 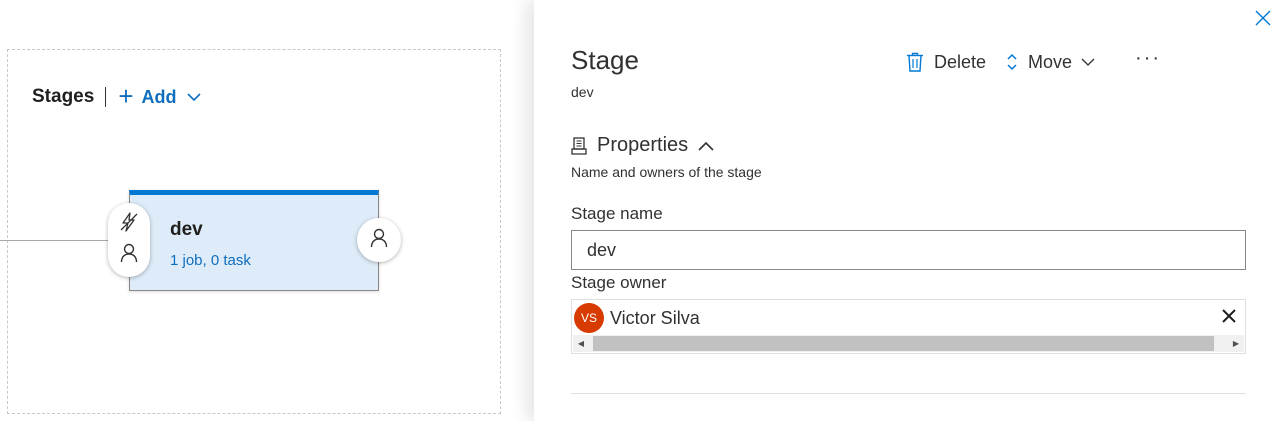 What do you see at coordinates (1050, 61) in the screenshot?
I see `move-label: Move` at bounding box center [1050, 61].